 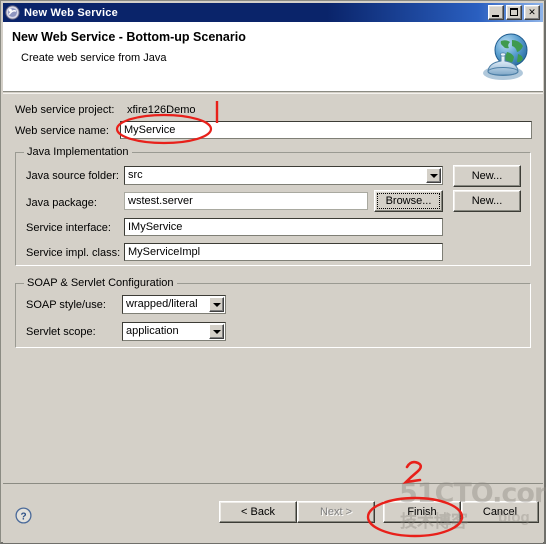 I want to click on close-button: ✕, so click(x=532, y=12).